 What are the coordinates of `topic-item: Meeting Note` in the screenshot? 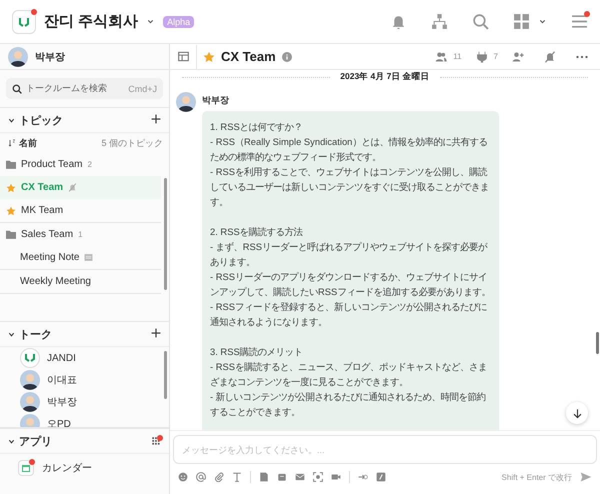 It's located at (80, 257).